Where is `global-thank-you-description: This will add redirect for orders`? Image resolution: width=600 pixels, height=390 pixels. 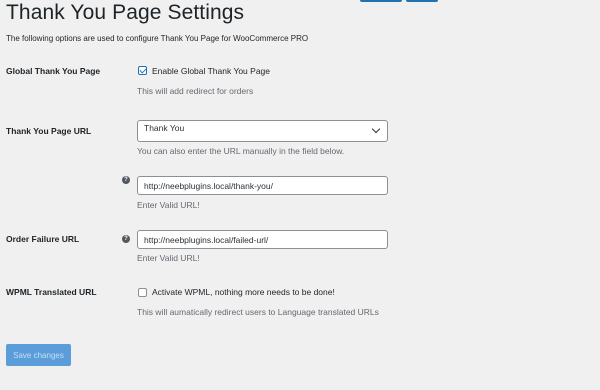
global-thank-you-description: This will add redirect for orders is located at coordinates (195, 91).